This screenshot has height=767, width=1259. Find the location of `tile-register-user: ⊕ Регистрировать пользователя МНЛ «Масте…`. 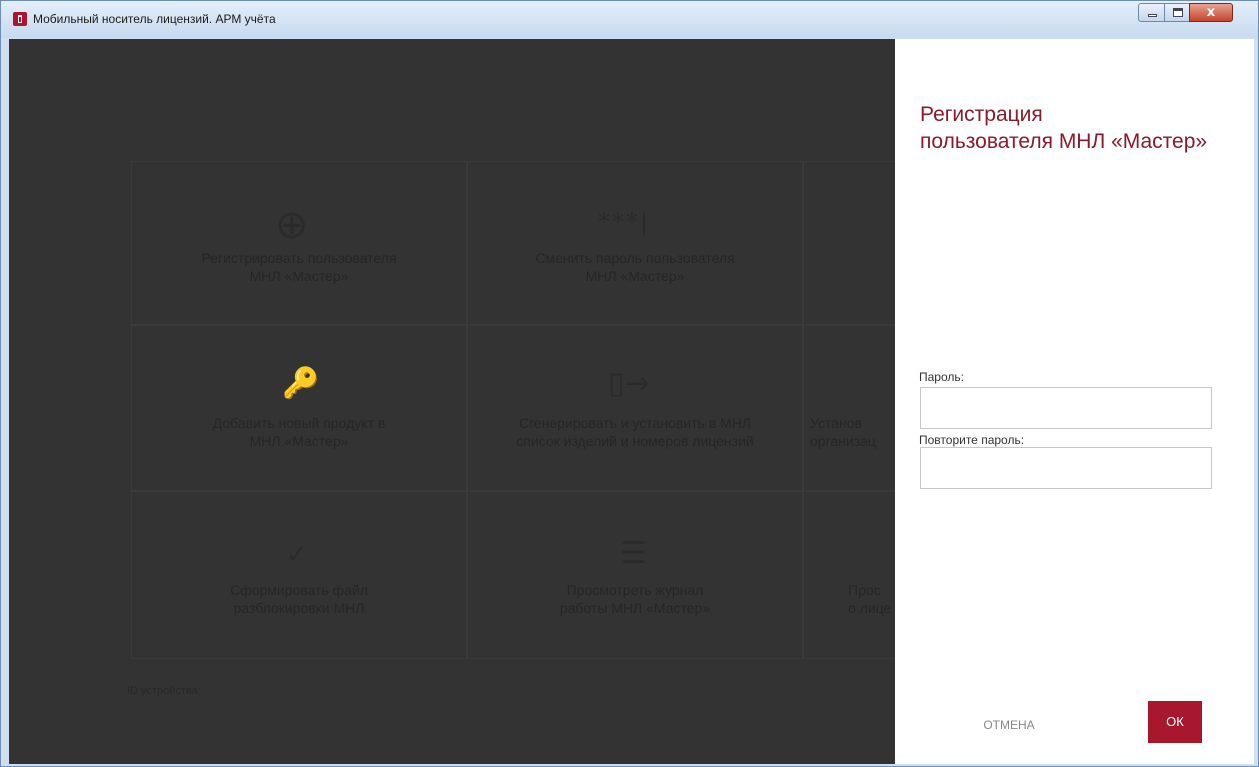

tile-register-user: ⊕ Регистрировать пользователя МНЛ «Масте… is located at coordinates (299, 243).